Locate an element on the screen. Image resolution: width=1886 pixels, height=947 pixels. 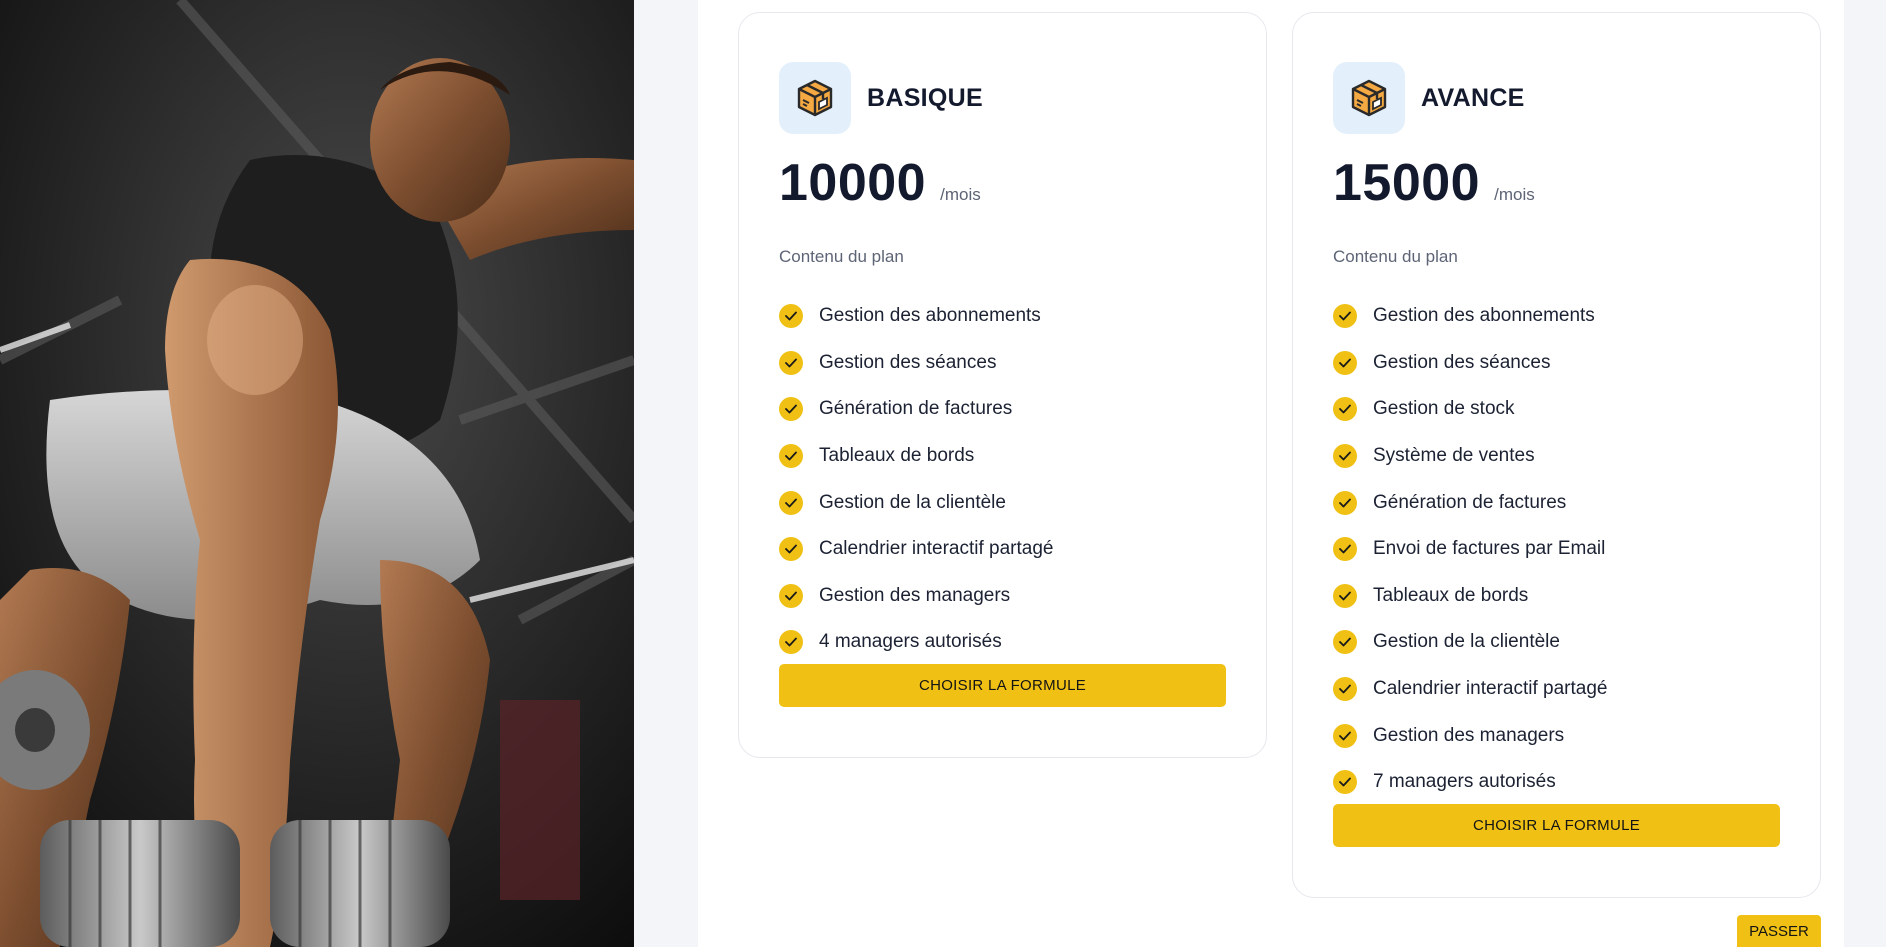
list-item: Système de ventes is located at coordinates (1470, 456).